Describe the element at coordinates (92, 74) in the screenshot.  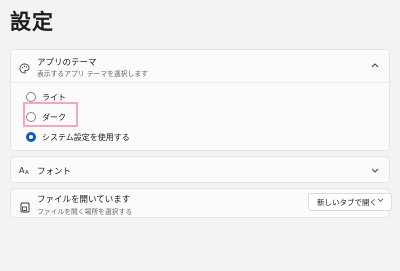
I see `app-theme-description: 表示するアプリ テーマを選択します` at that location.